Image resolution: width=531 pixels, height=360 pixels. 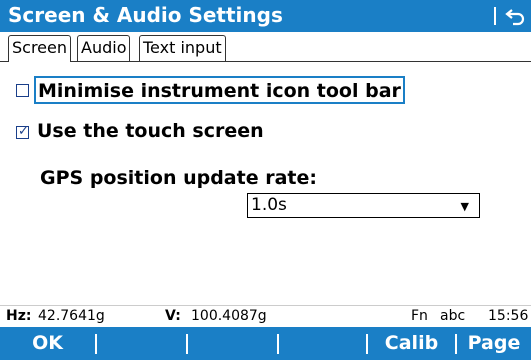 What do you see at coordinates (515, 16) in the screenshot?
I see `back-arrow-icon` at bounding box center [515, 16].